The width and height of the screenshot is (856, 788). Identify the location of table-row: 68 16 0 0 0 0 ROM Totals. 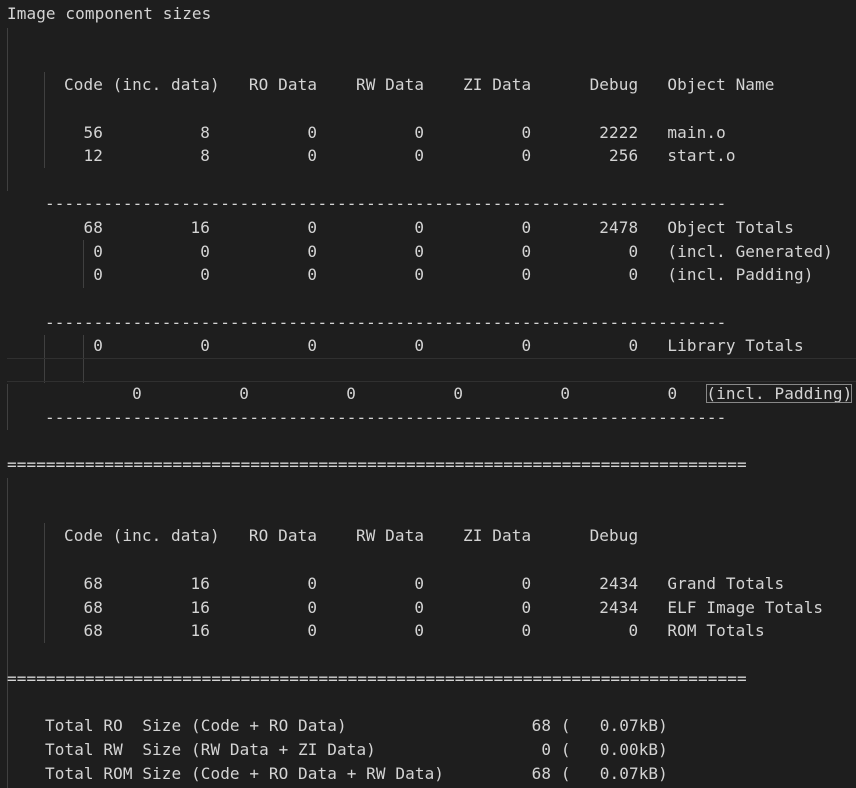
(414, 630).